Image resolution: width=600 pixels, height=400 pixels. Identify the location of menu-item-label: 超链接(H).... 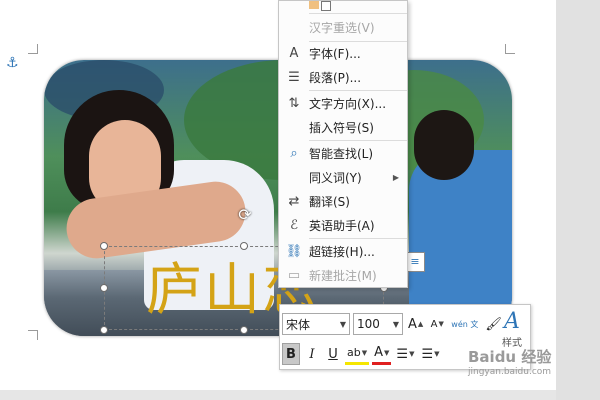
(342, 251).